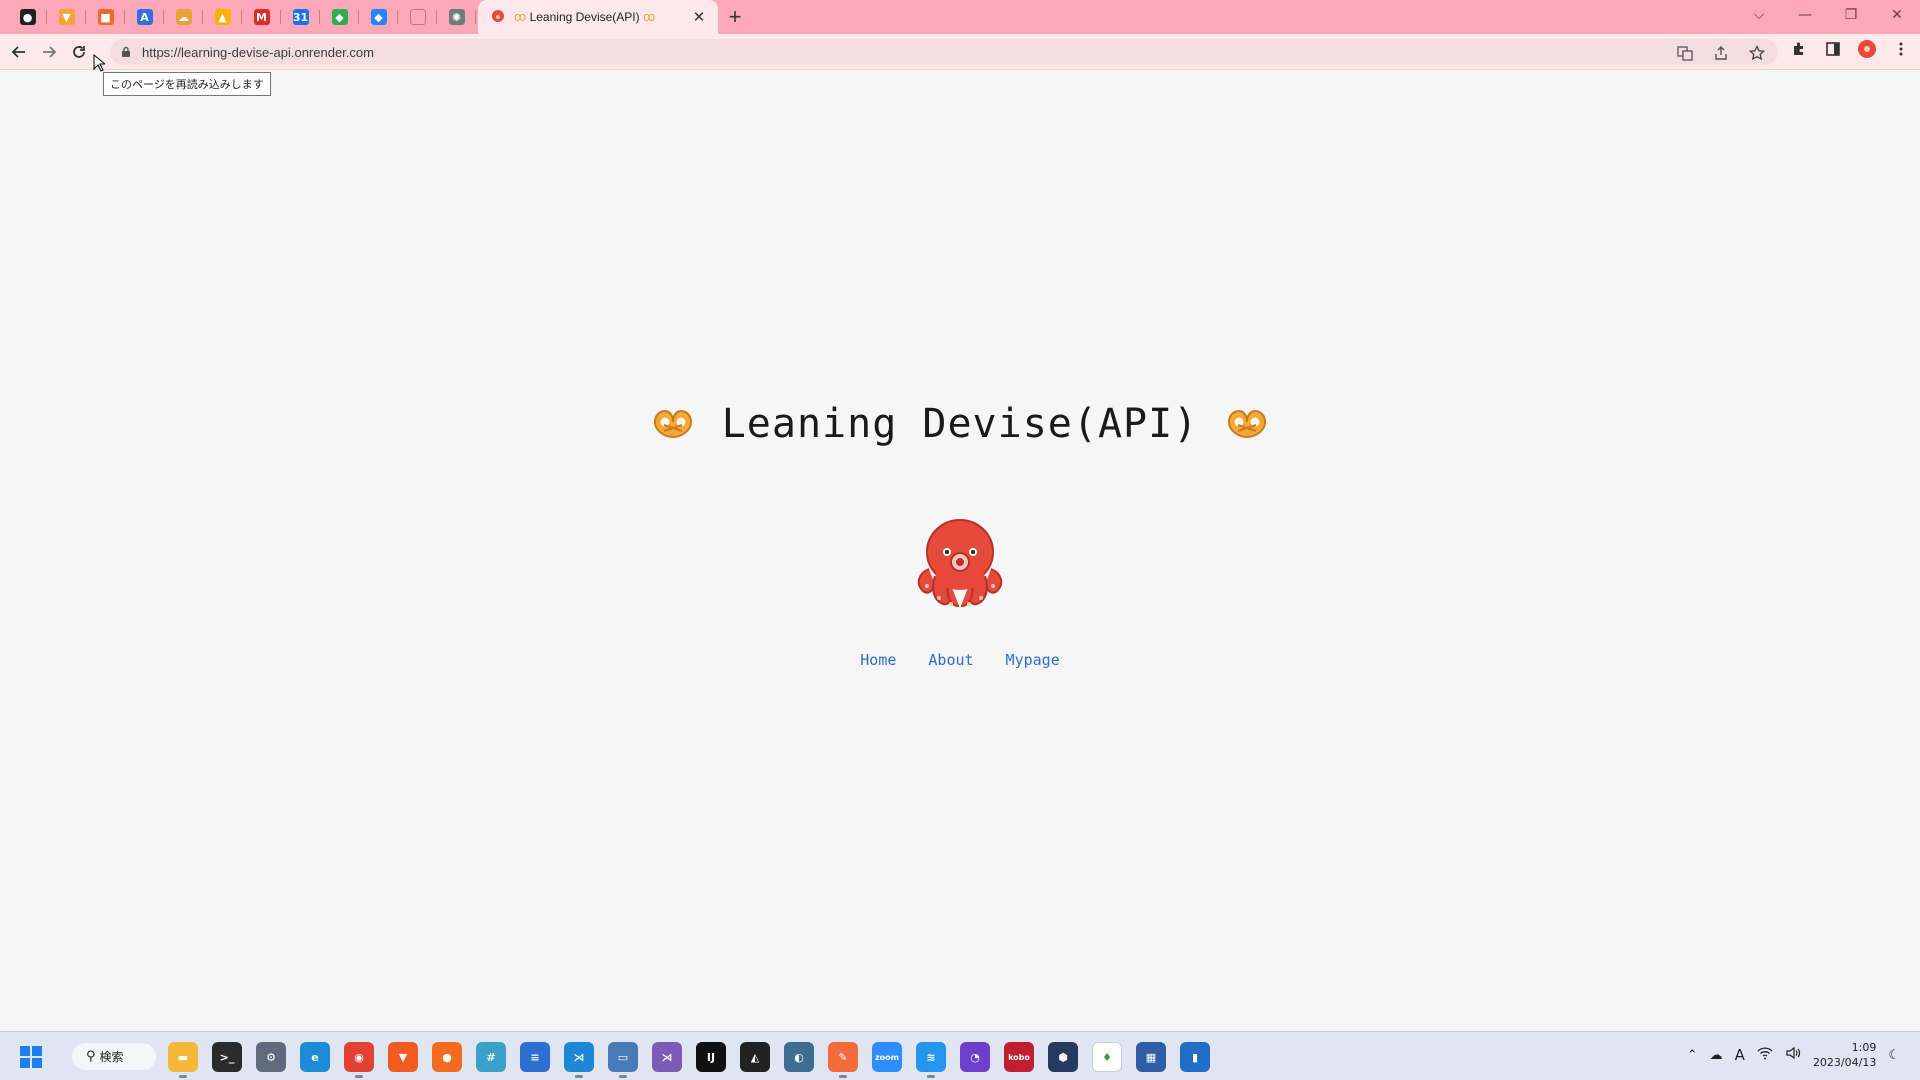 The image size is (1920, 1080). I want to click on lock-icon, so click(126, 51).